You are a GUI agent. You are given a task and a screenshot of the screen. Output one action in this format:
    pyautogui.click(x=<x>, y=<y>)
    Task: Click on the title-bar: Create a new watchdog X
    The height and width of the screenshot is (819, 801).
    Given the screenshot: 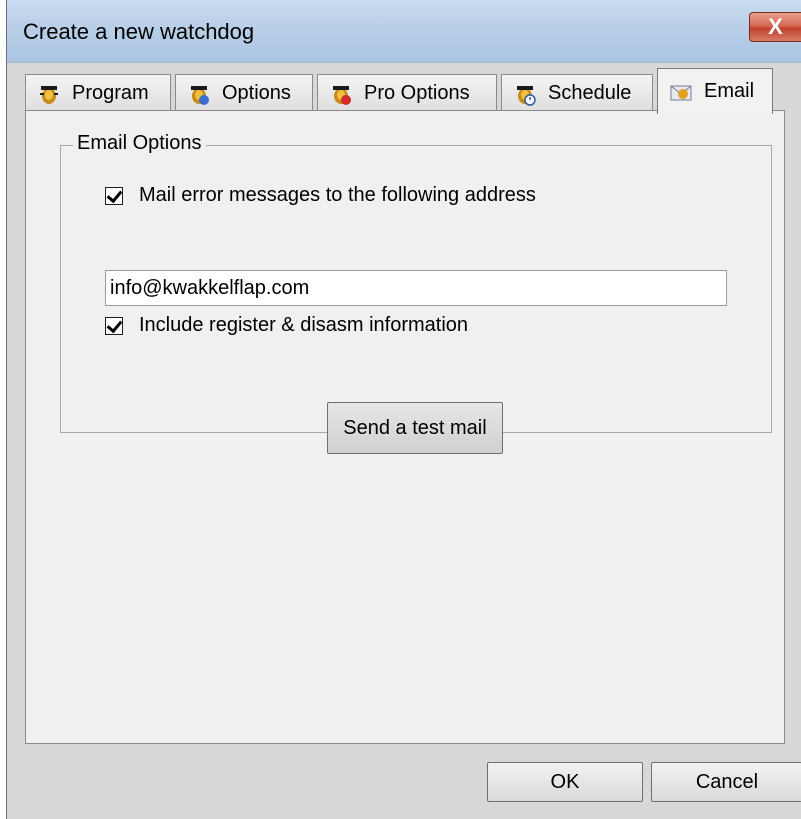 What is the action you would take?
    pyautogui.click(x=404, y=31)
    